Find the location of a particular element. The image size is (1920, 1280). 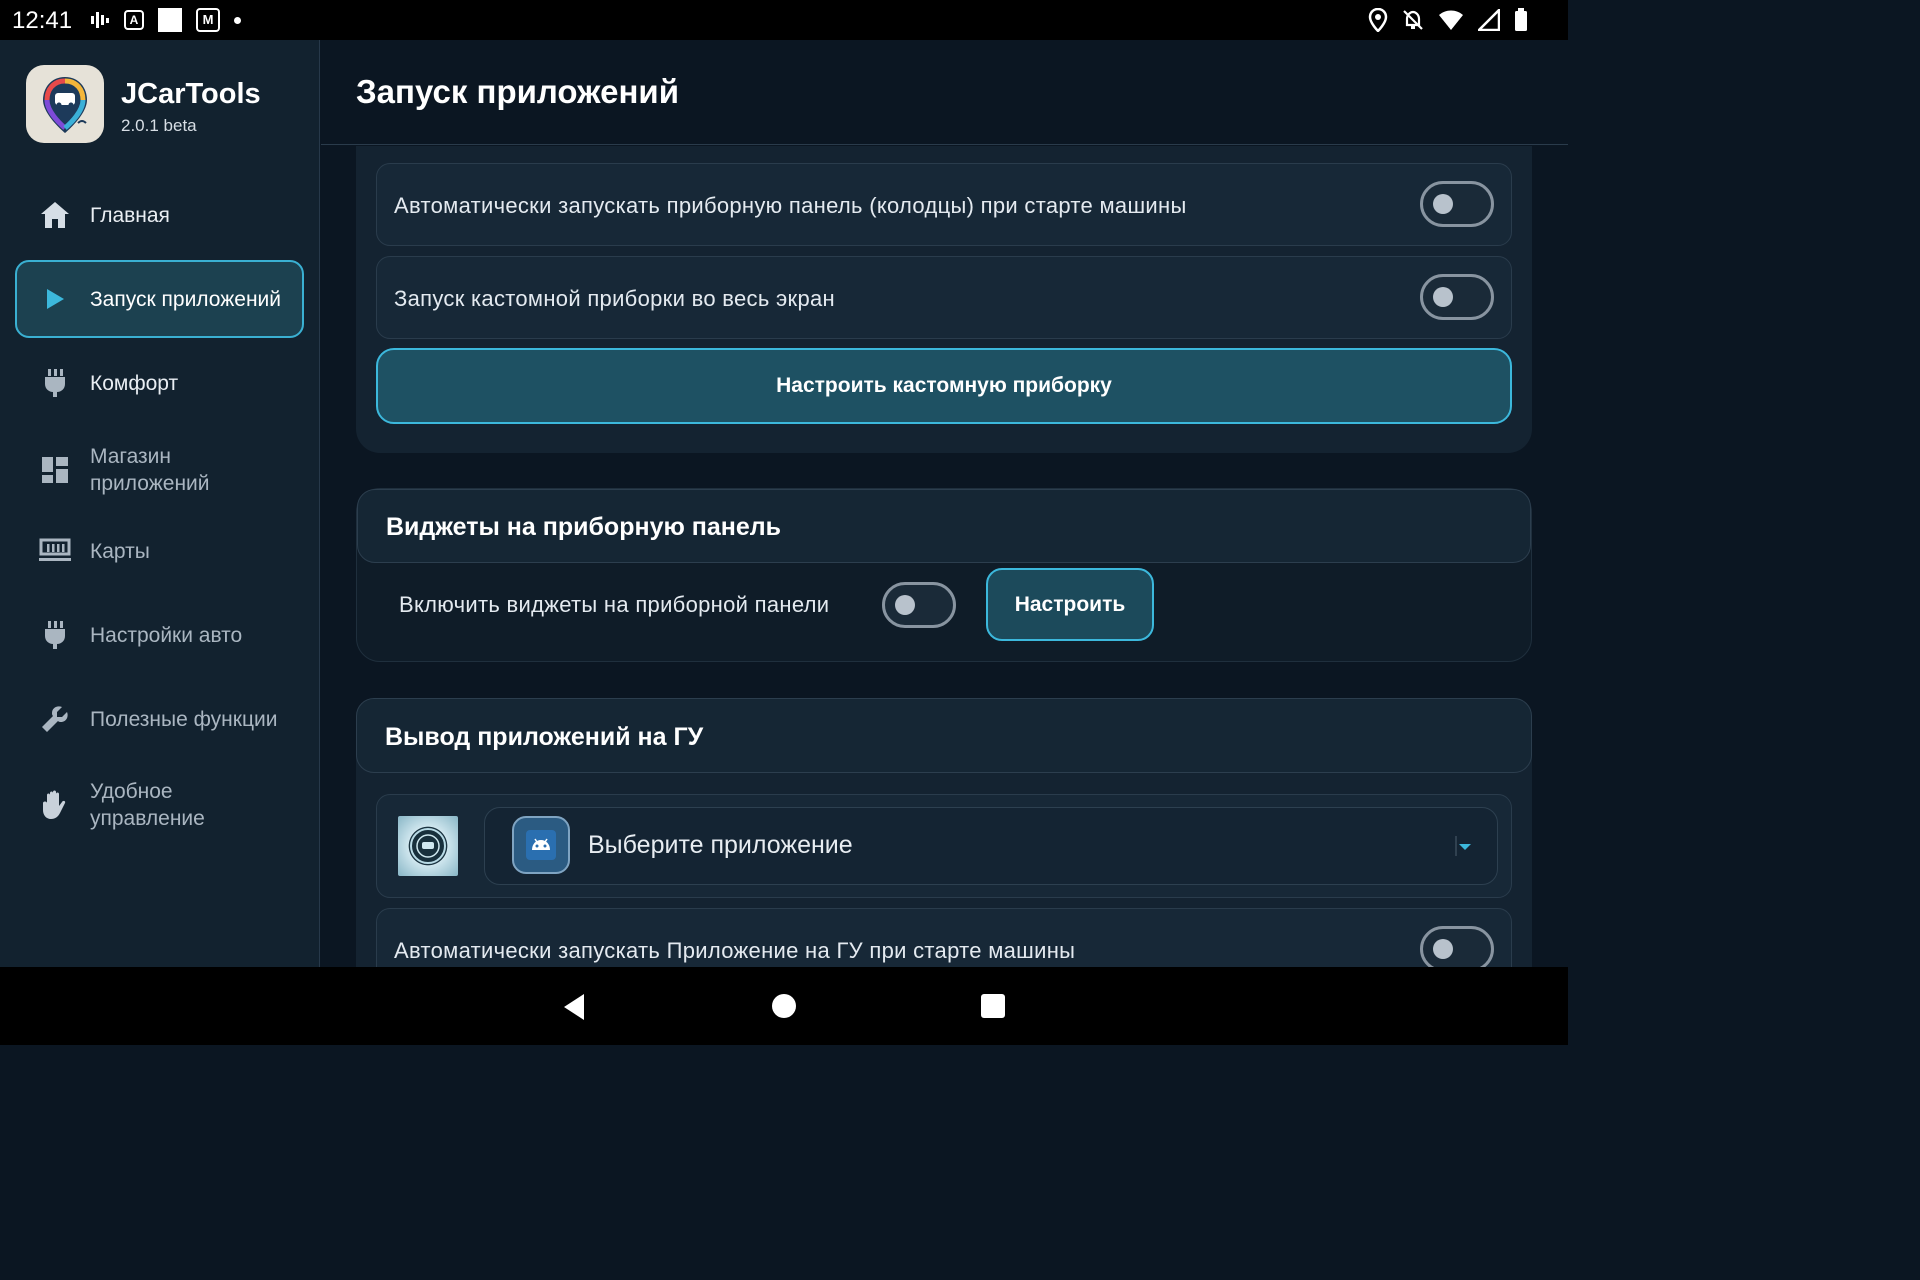

widgets-section-header: Виджеты на приборную панель is located at coordinates (944, 526).